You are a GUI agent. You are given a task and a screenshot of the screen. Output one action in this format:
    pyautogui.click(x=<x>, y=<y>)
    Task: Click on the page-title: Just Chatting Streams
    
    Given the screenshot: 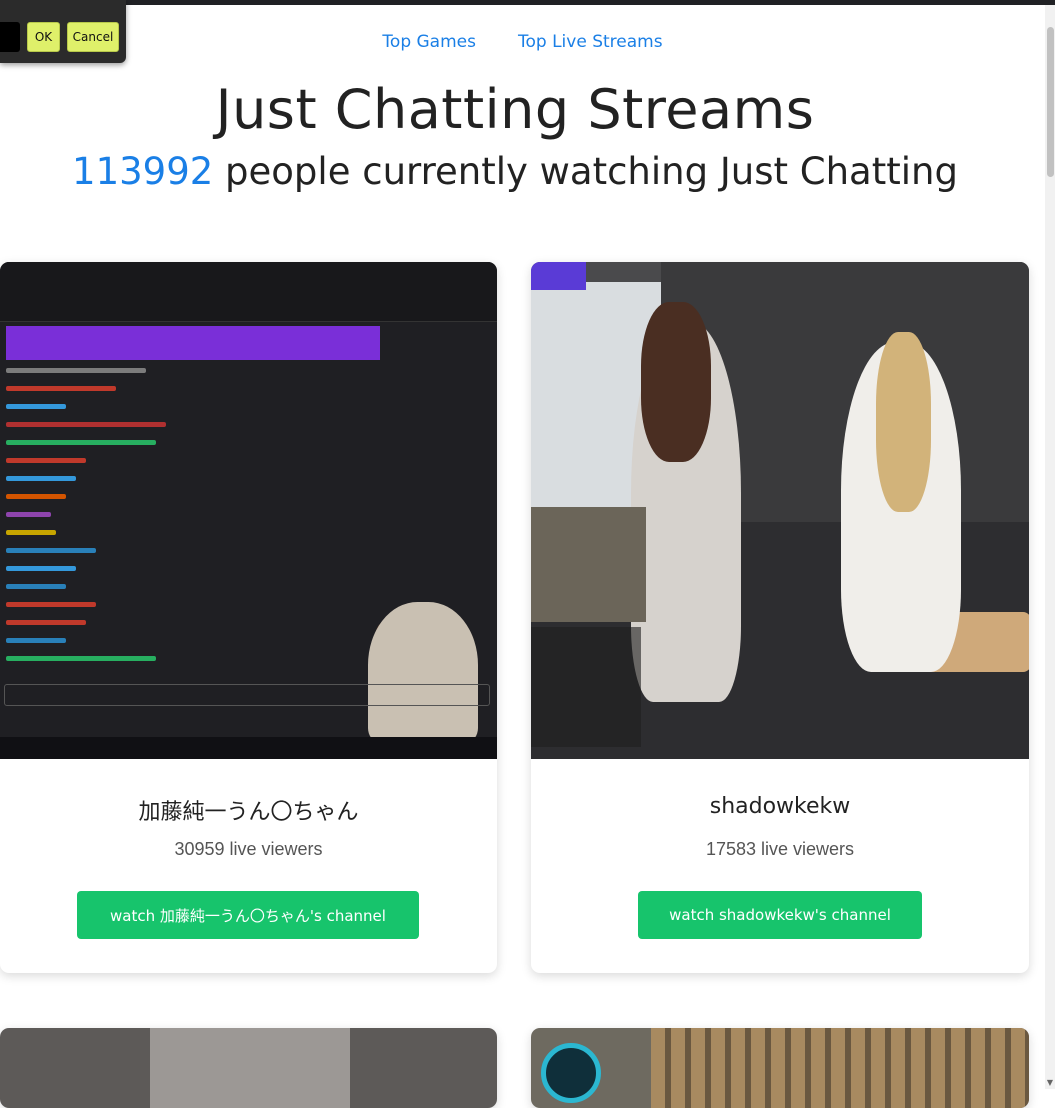 What is the action you would take?
    pyautogui.click(x=515, y=109)
    